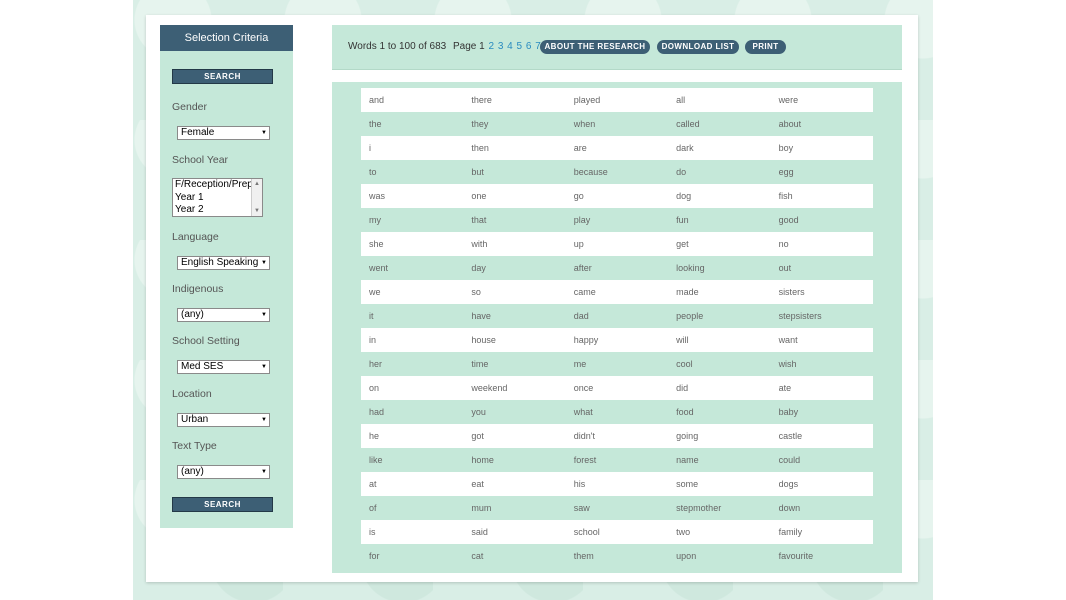 This screenshot has height=600, width=1066. I want to click on word-cell: want, so click(788, 340).